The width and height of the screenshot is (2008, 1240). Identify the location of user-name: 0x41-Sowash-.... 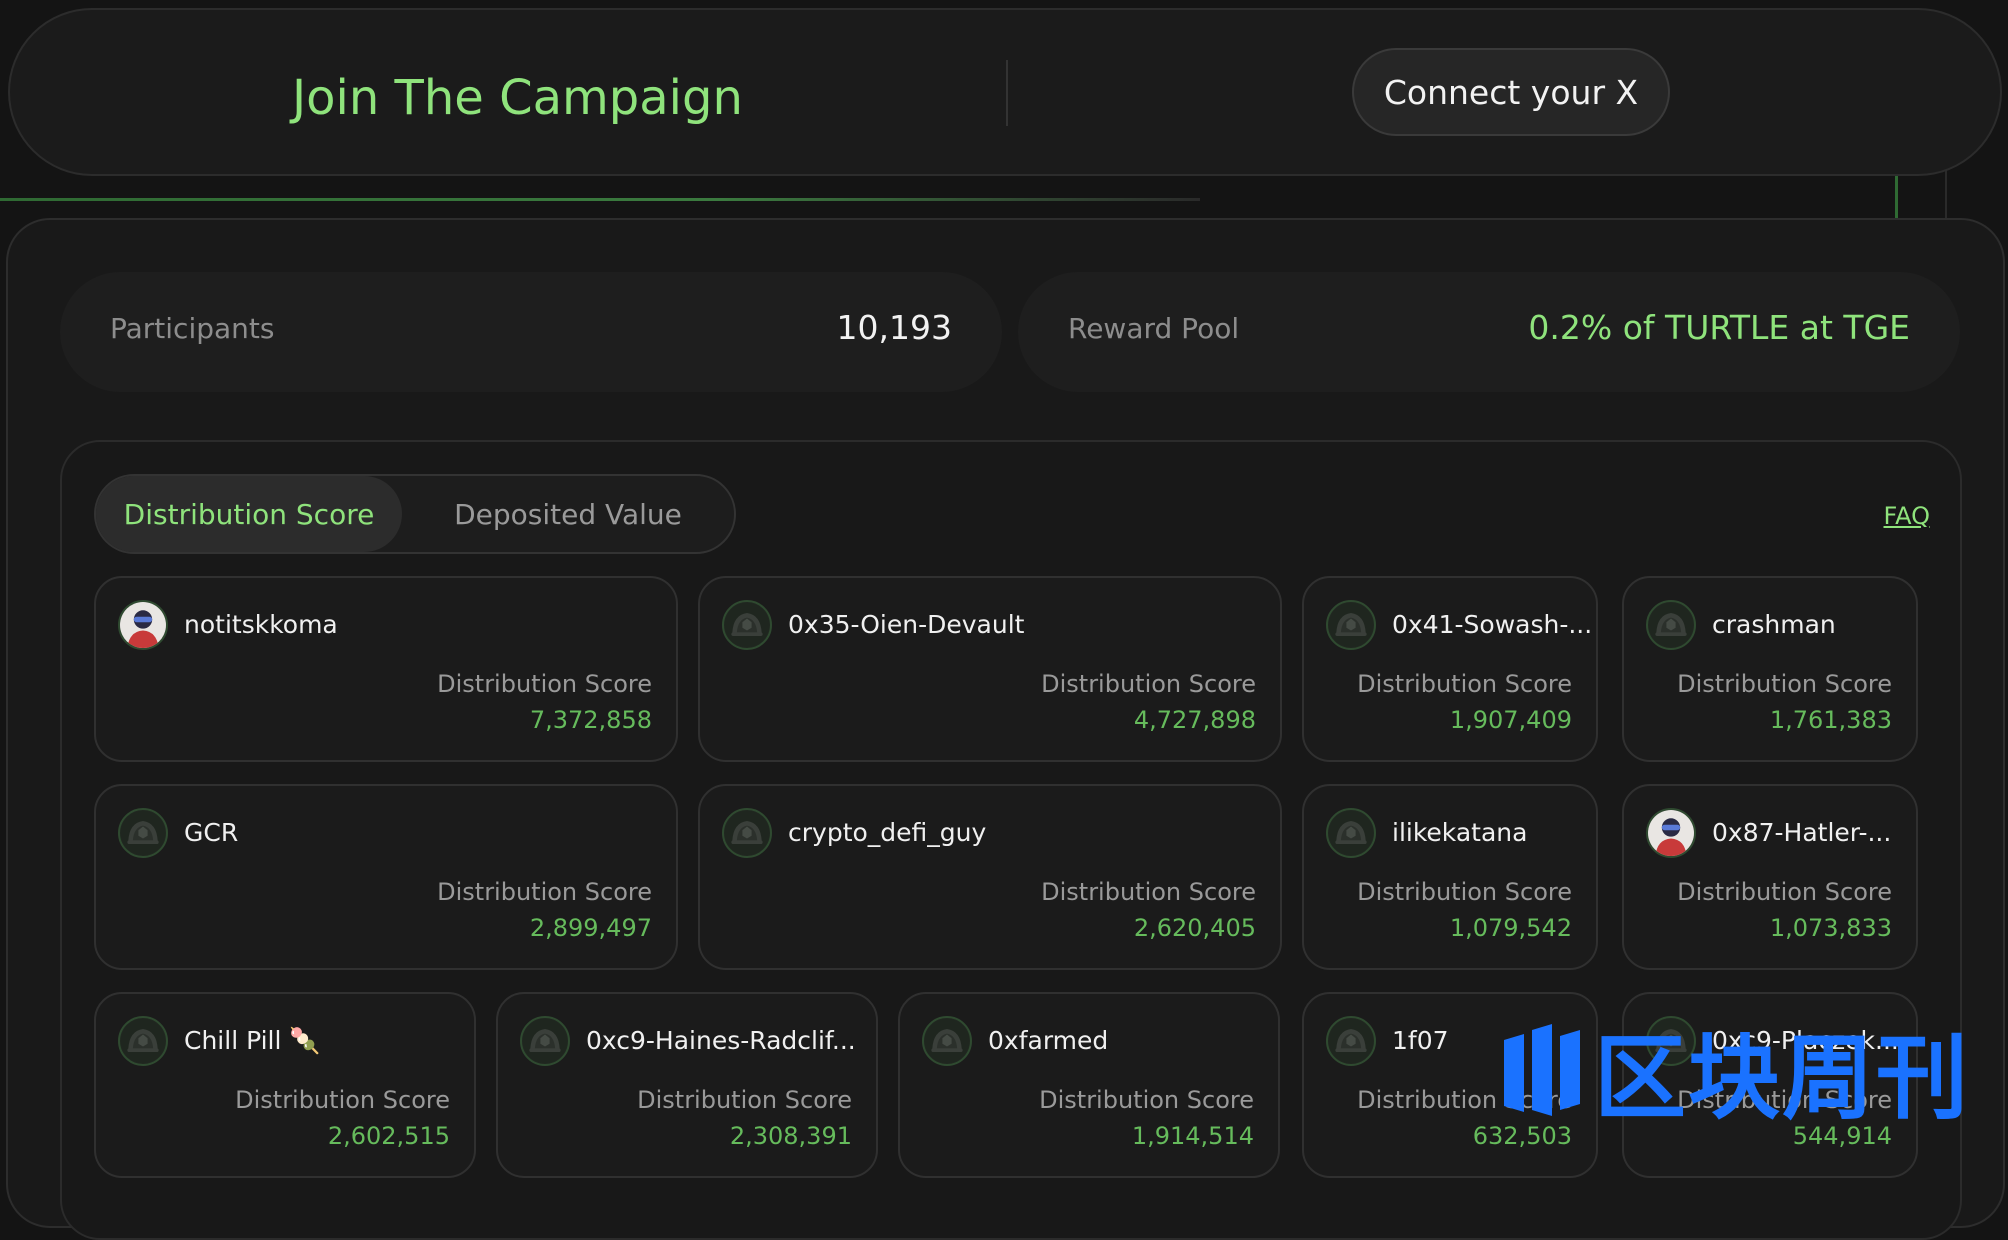
(1492, 624).